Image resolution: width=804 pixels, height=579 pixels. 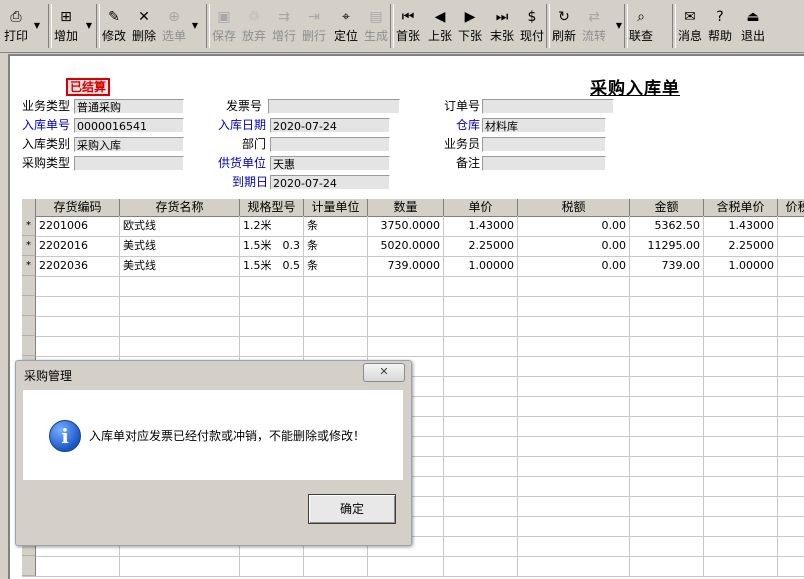 What do you see at coordinates (667, 207) in the screenshot?
I see `column-header: 金额` at bounding box center [667, 207].